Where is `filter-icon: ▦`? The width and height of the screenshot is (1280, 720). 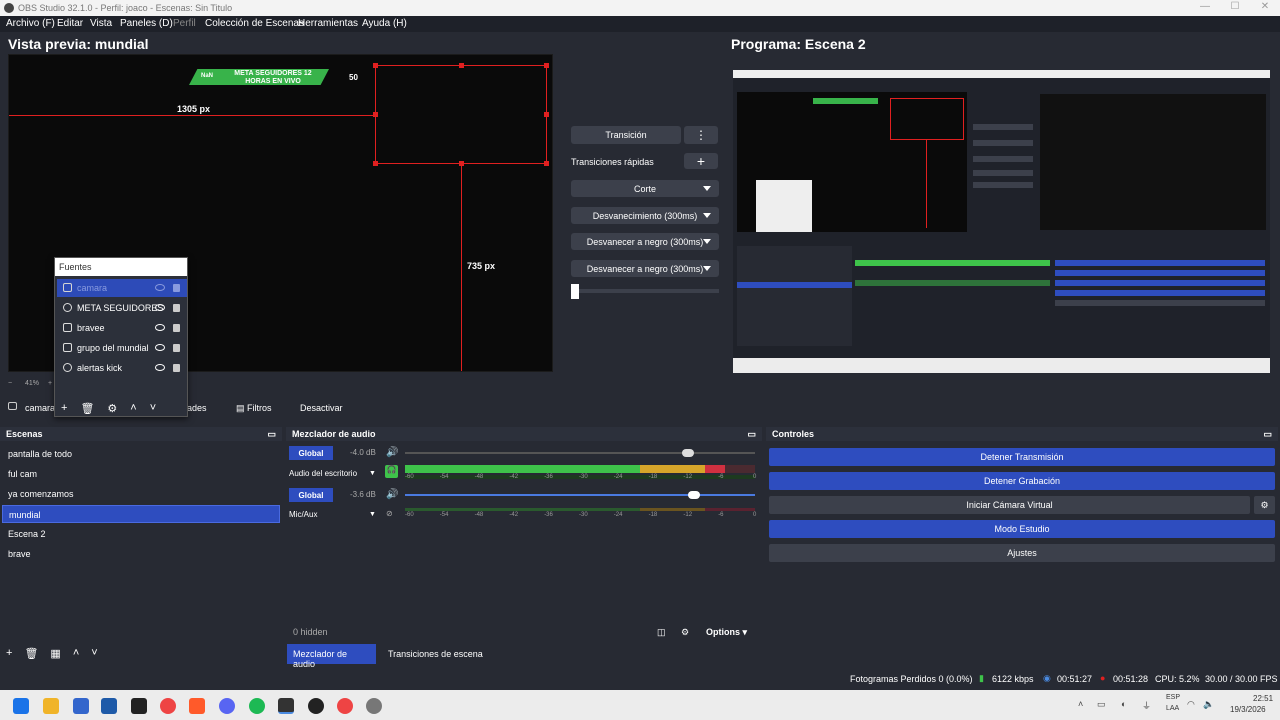
filter-icon: ▦ is located at coordinates (55, 653).